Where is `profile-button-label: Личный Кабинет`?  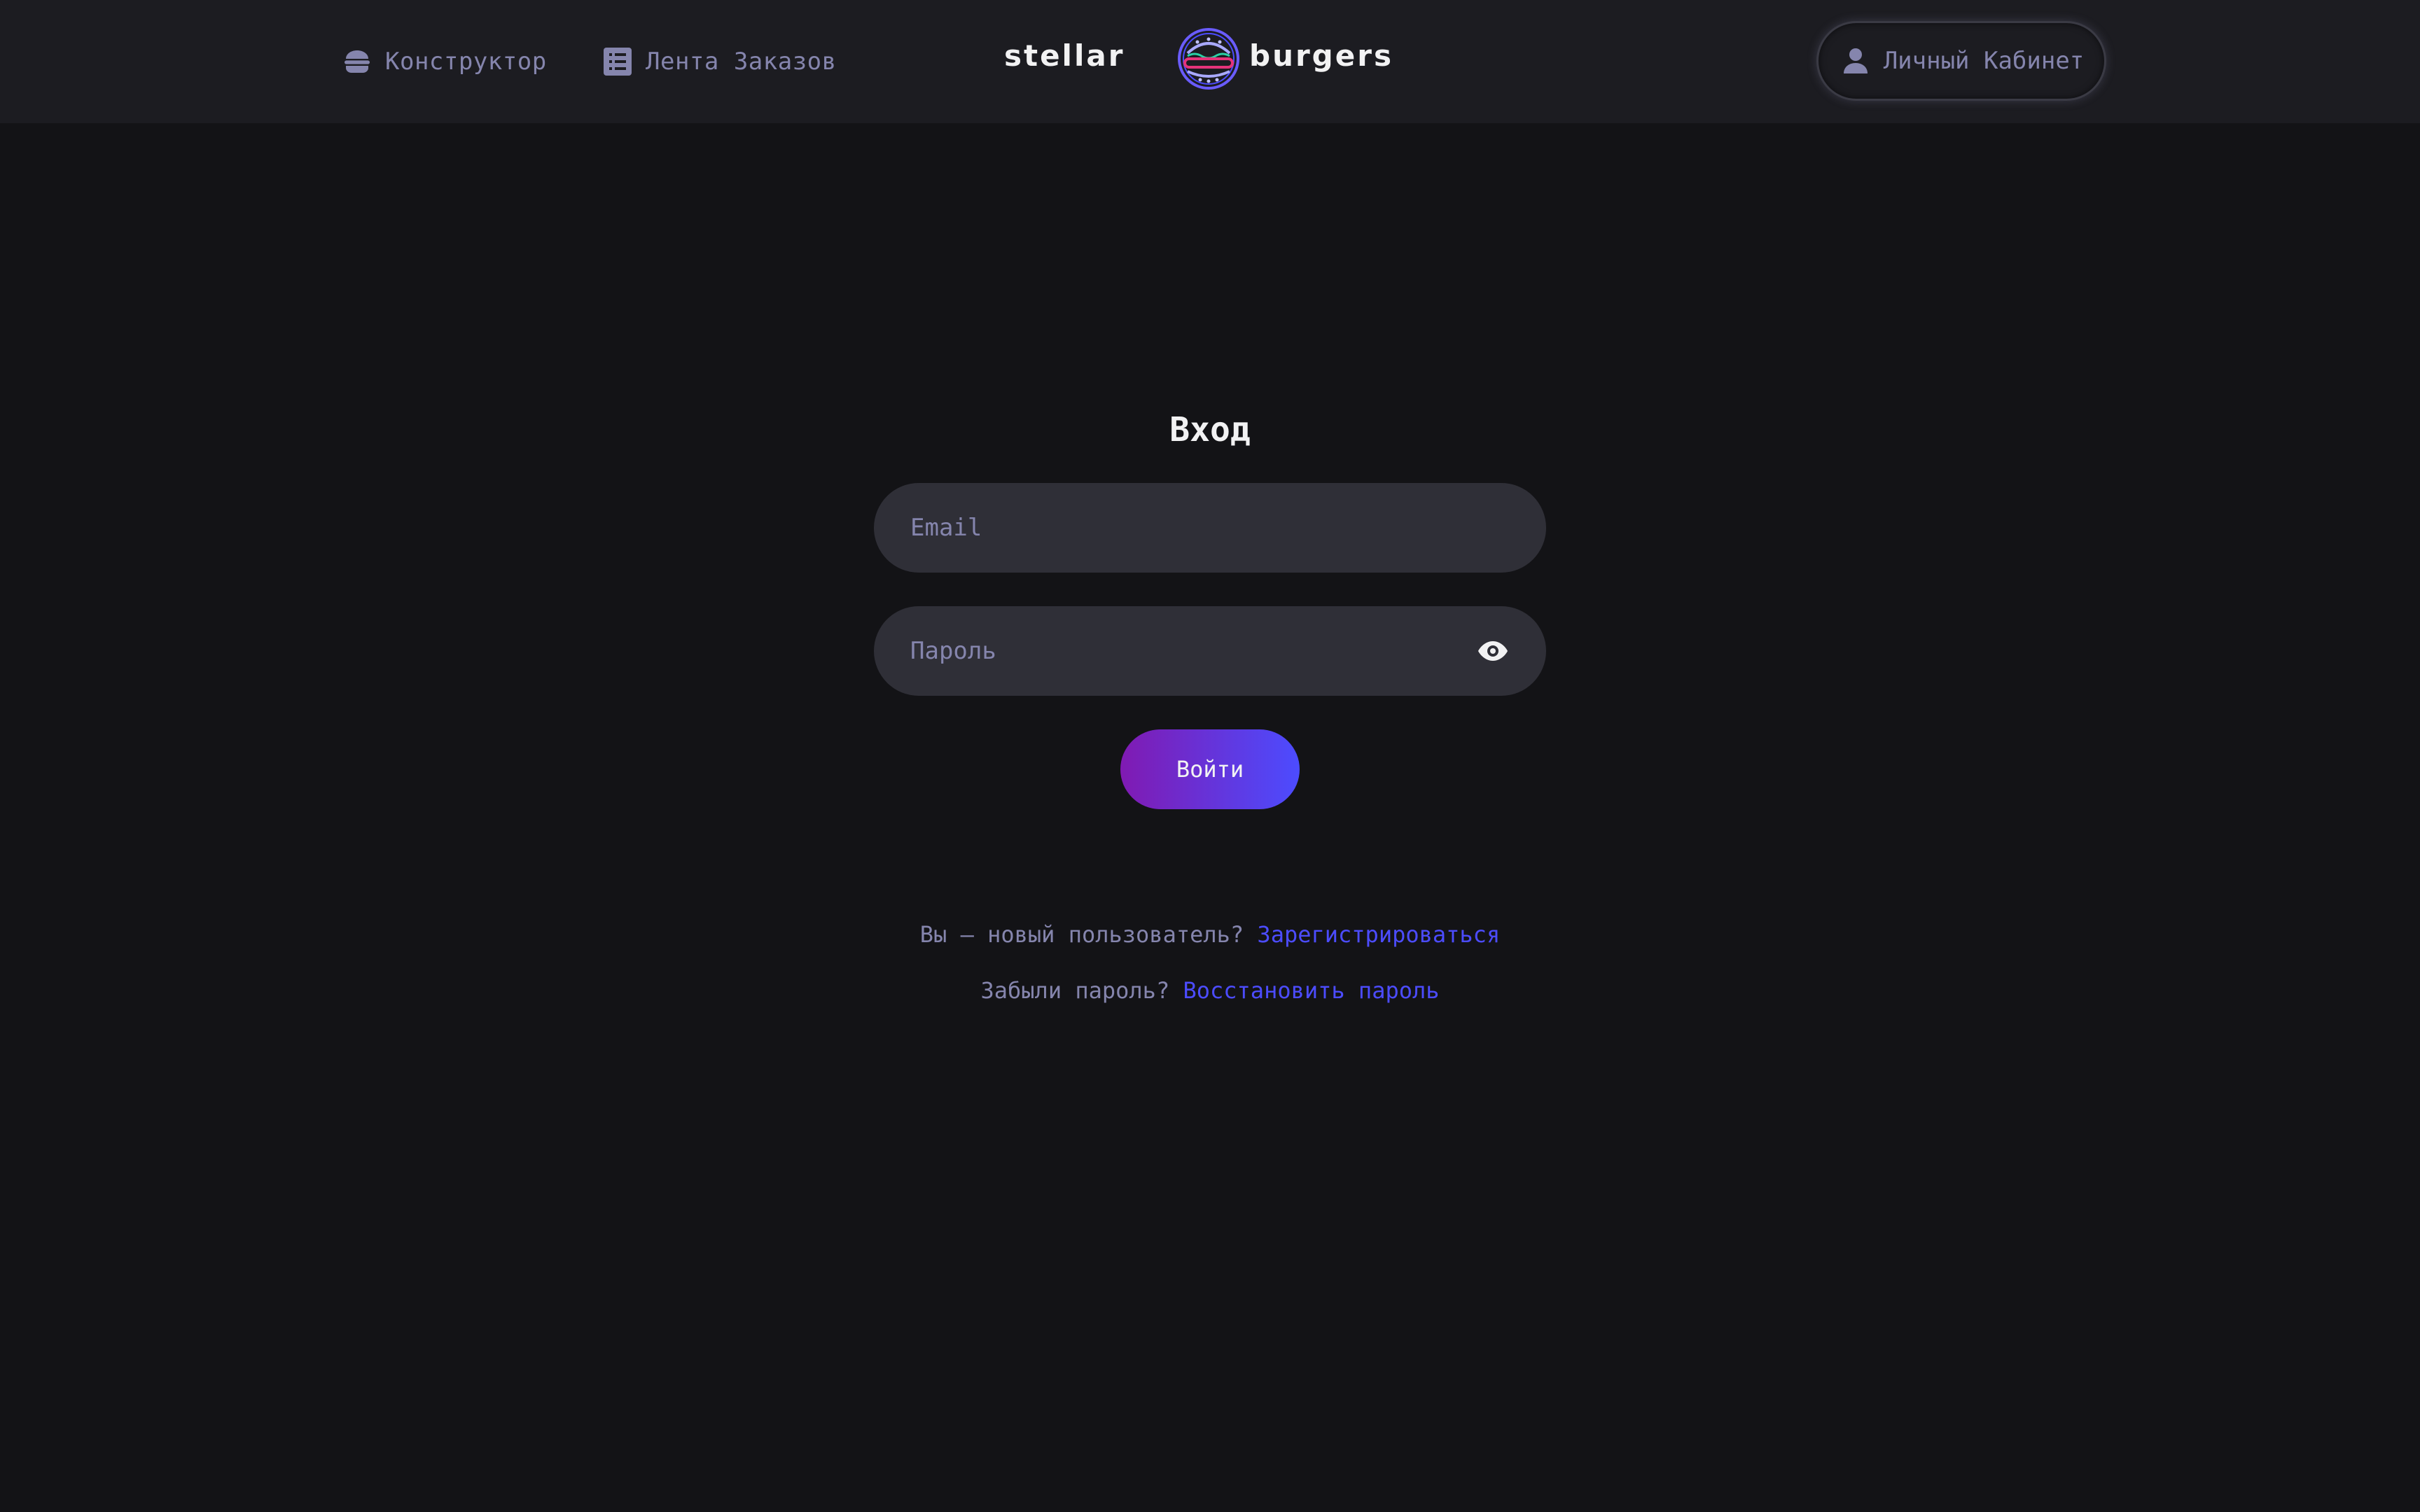
profile-button-label: Личный Кабинет is located at coordinates (1984, 61).